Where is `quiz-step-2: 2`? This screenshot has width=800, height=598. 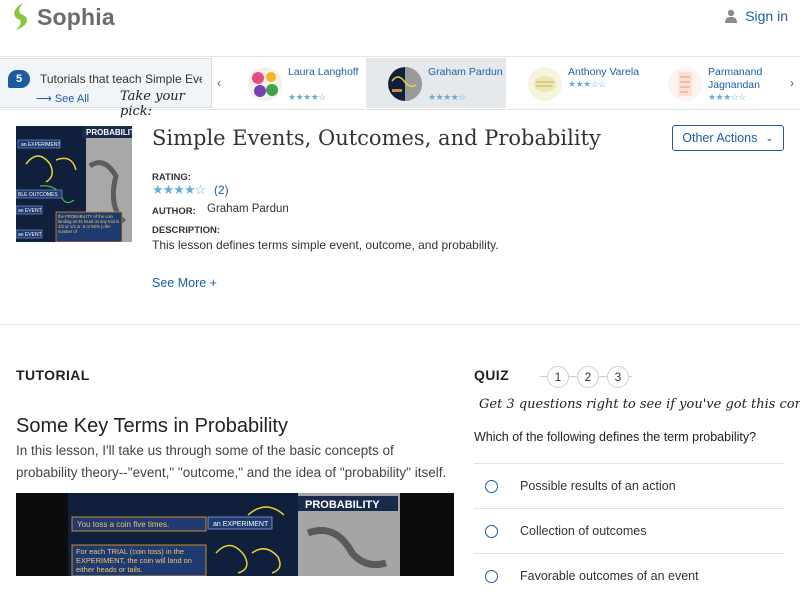 quiz-step-2: 2 is located at coordinates (588, 377).